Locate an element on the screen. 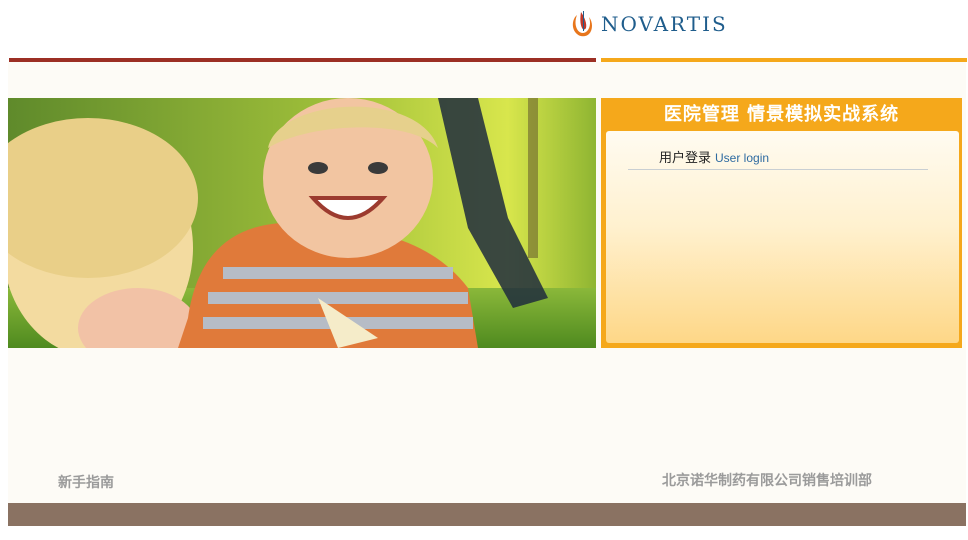  flame-logo-icon is located at coordinates (582, 24).